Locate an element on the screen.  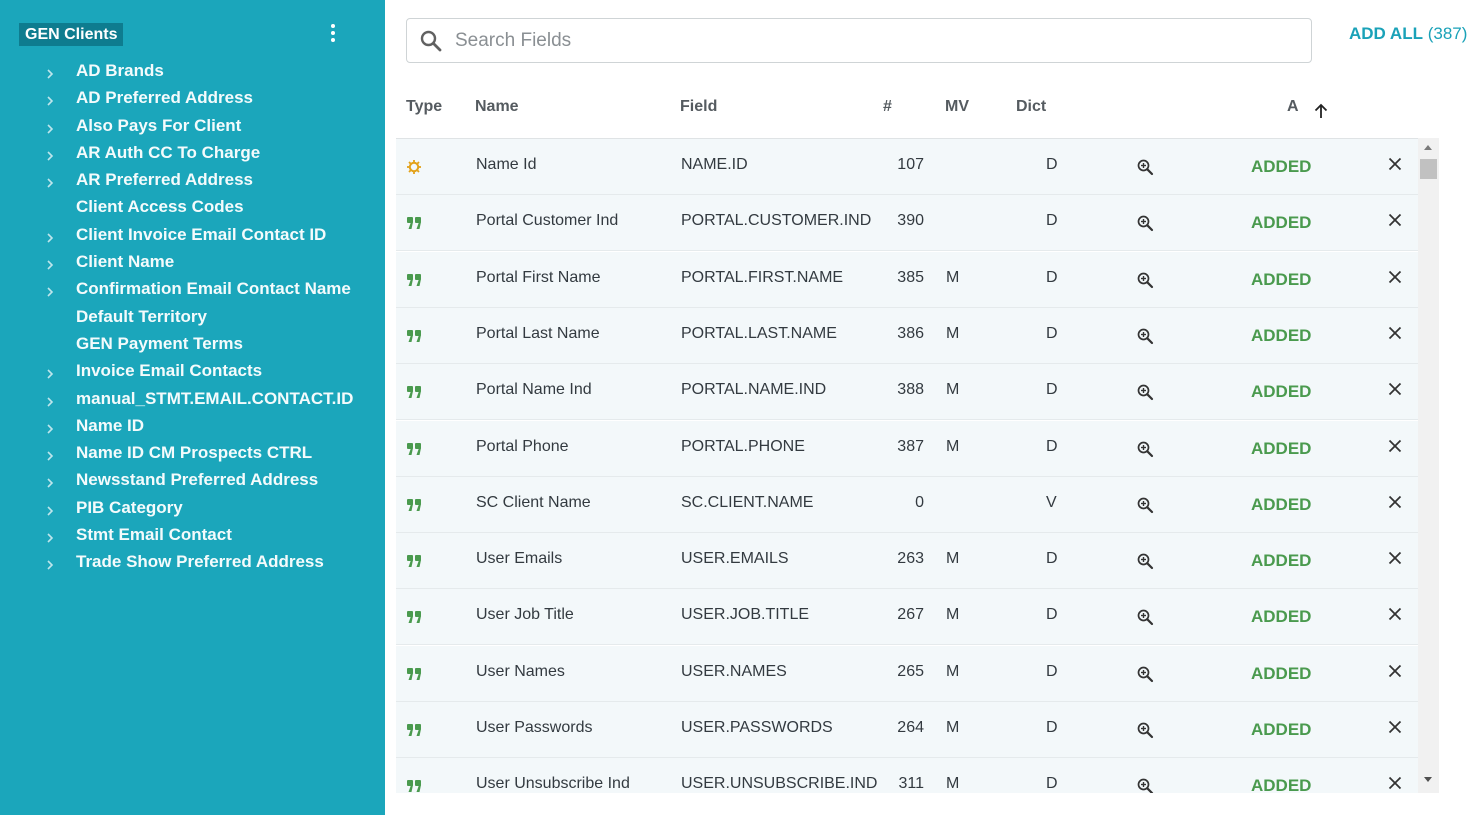
scroll-thumb is located at coordinates (1428, 169).